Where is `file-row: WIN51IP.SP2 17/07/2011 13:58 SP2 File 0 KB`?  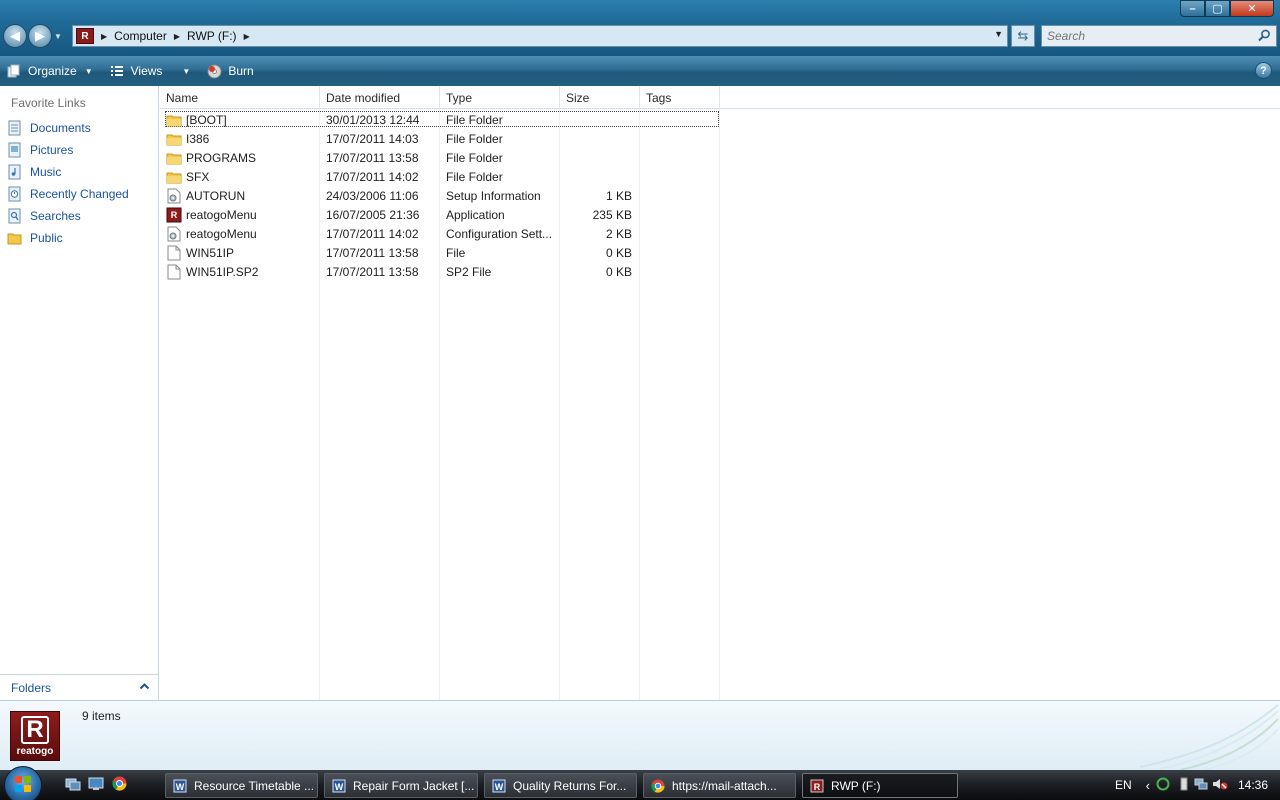 file-row: WIN51IP.SP2 17/07/2011 13:58 SP2 File 0 KB is located at coordinates (440, 271).